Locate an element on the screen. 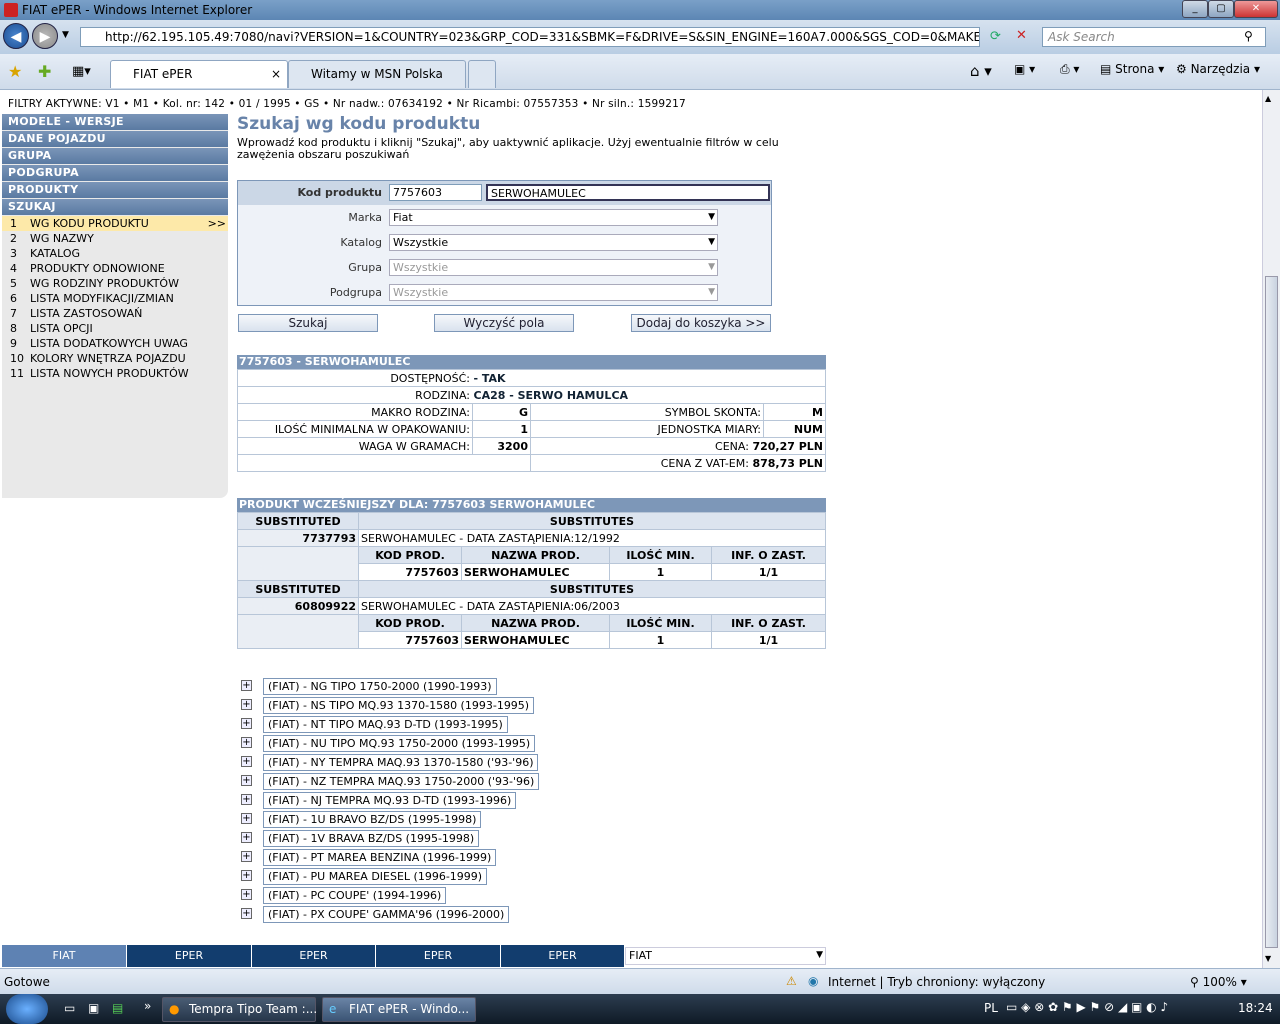 This screenshot has height=1024, width=1280. sidebar-item-family: 5 WG RODZINY PRODUKTÓW is located at coordinates (115, 283).